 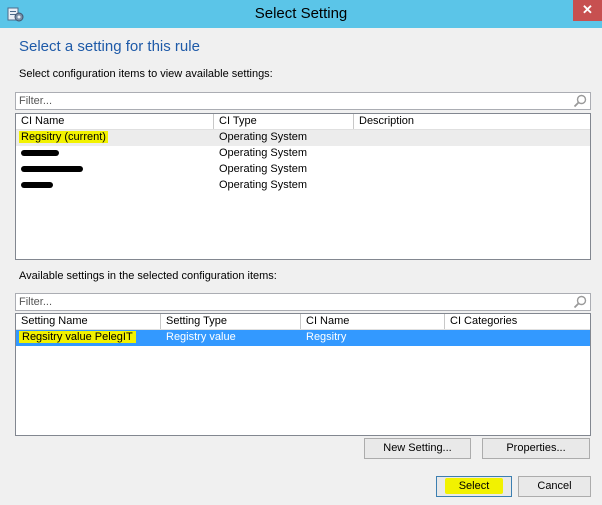 What do you see at coordinates (284, 121) in the screenshot?
I see `column-header-ci-type: CI Type` at bounding box center [284, 121].